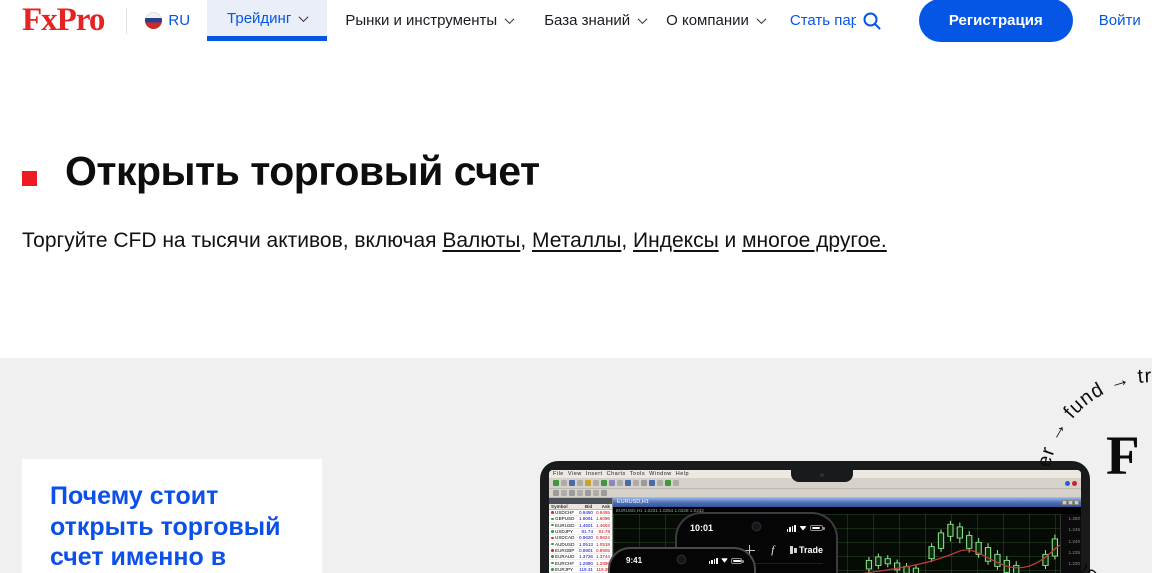  I want to click on partner-link: Стать пар, so click(823, 20).